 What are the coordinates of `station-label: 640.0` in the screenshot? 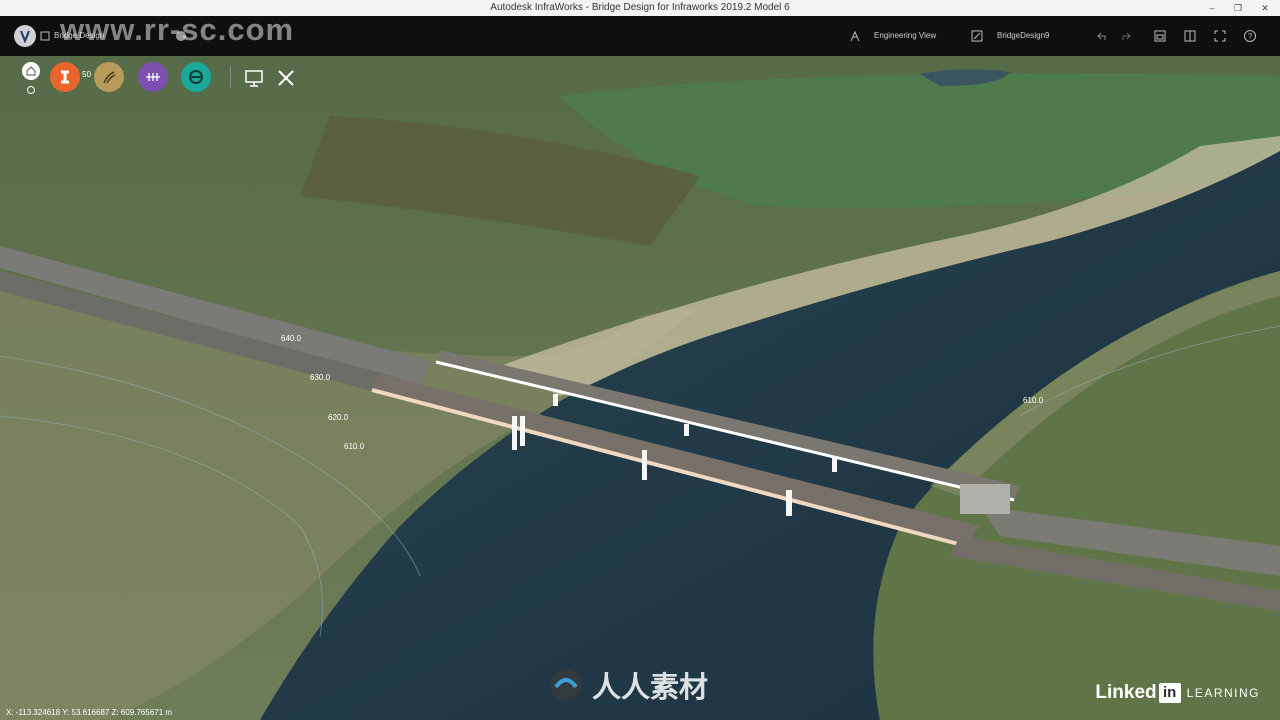 It's located at (291, 338).